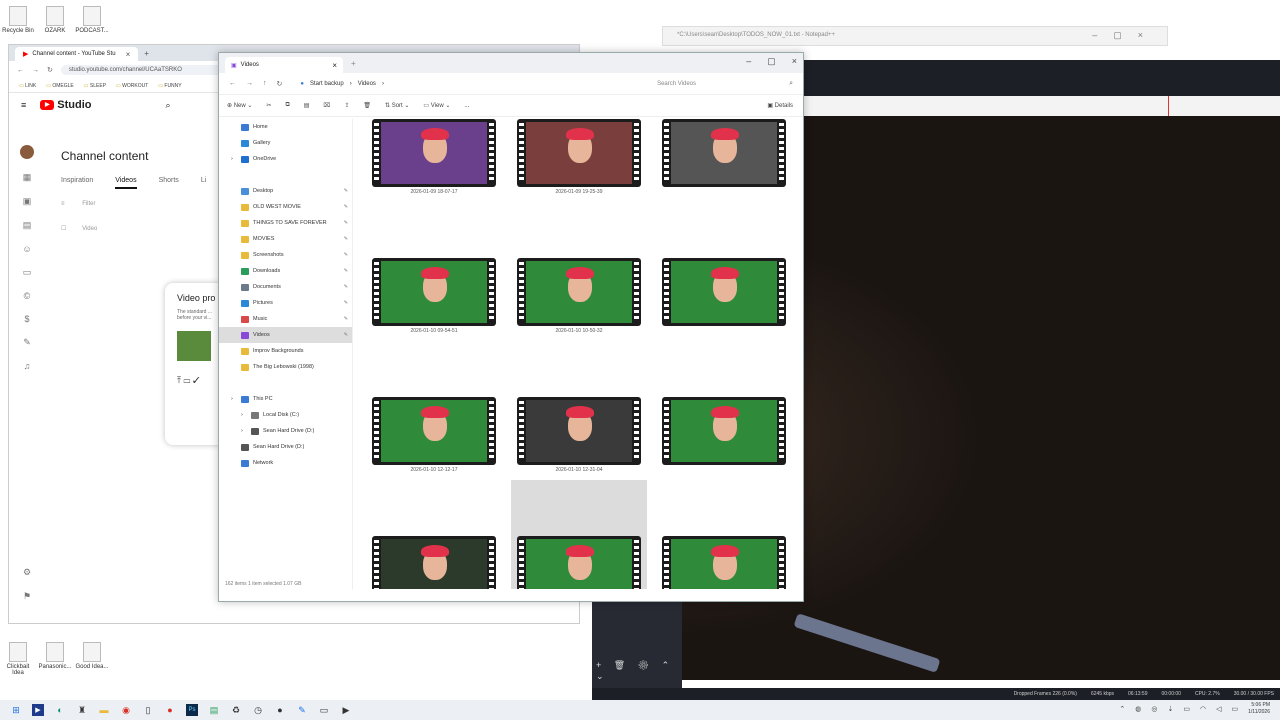 This screenshot has height=720, width=1280. Describe the element at coordinates (60, 710) in the screenshot. I see `edge-icon: ◐` at that location.